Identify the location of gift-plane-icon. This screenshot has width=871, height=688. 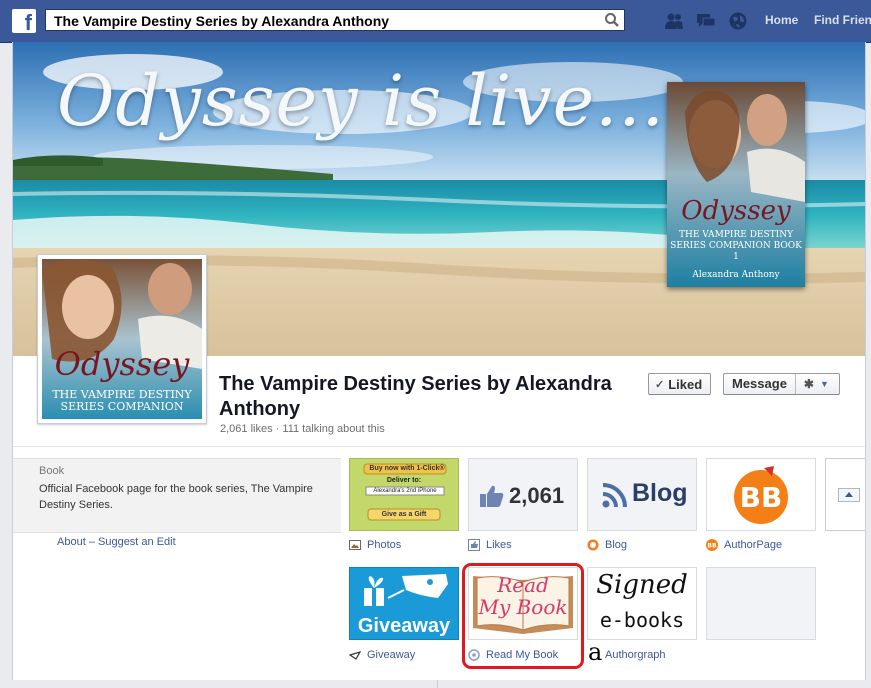
(406, 590).